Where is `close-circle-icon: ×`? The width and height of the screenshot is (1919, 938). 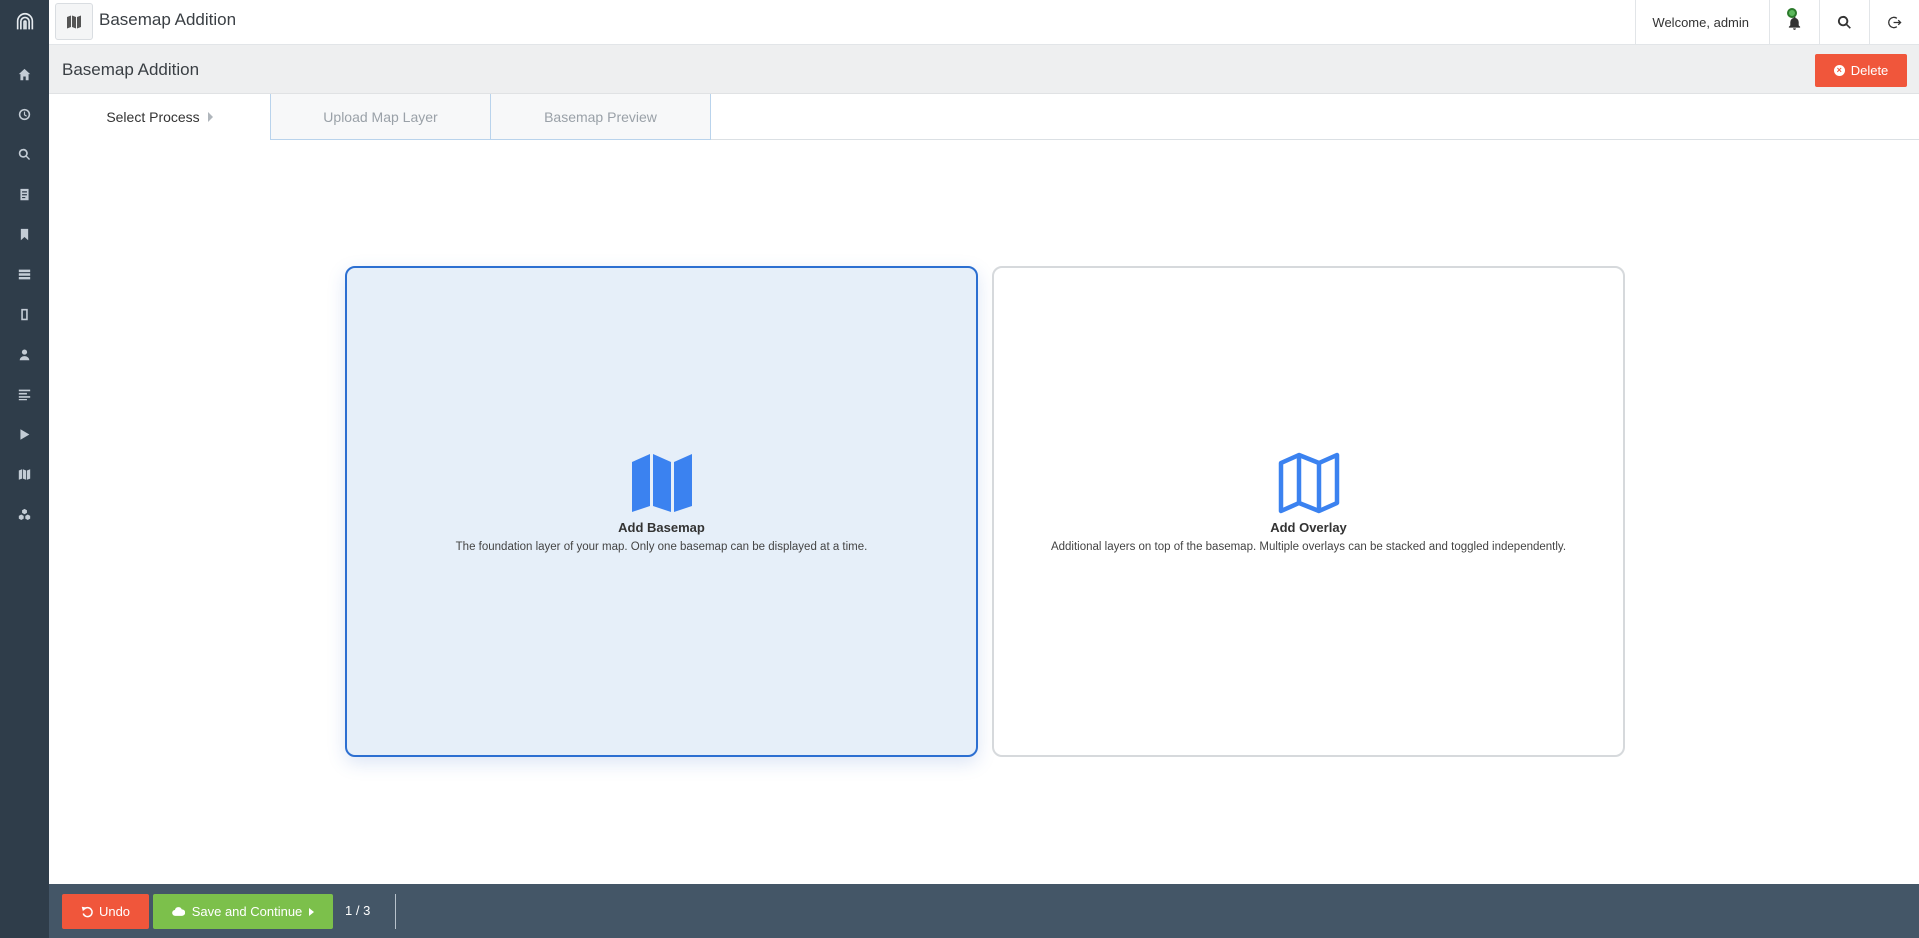 close-circle-icon: × is located at coordinates (1839, 70).